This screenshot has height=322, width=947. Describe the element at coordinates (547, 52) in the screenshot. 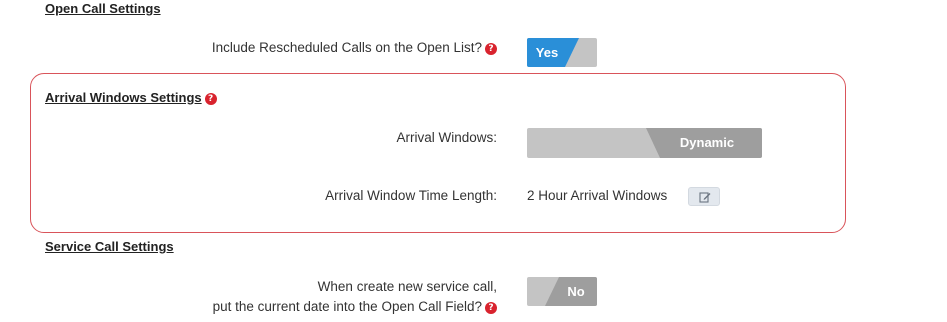

I see `include-rescheduled-value: Yes` at that location.